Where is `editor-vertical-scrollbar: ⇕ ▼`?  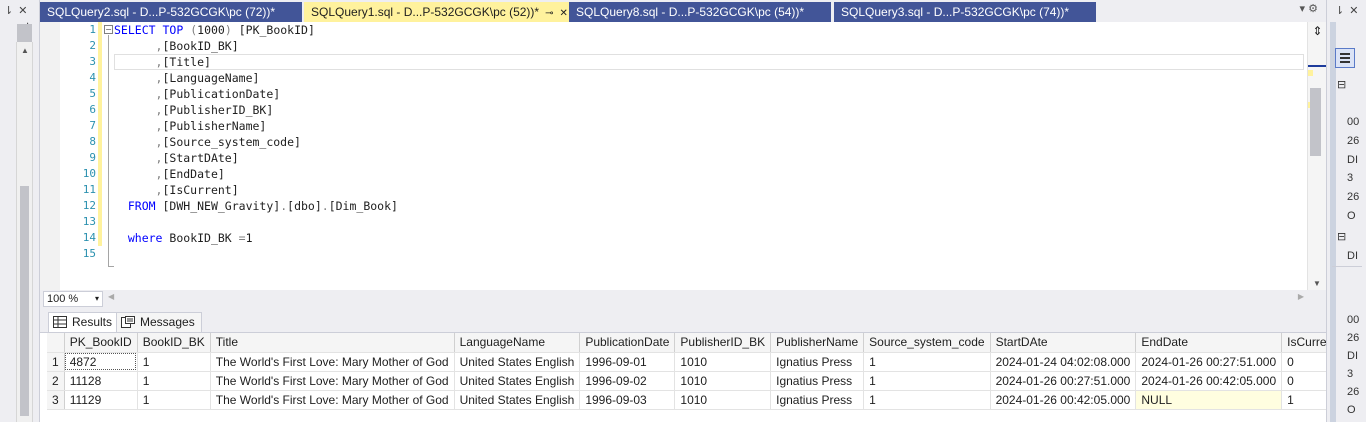 editor-vertical-scrollbar: ⇕ ▼ is located at coordinates (1317, 156).